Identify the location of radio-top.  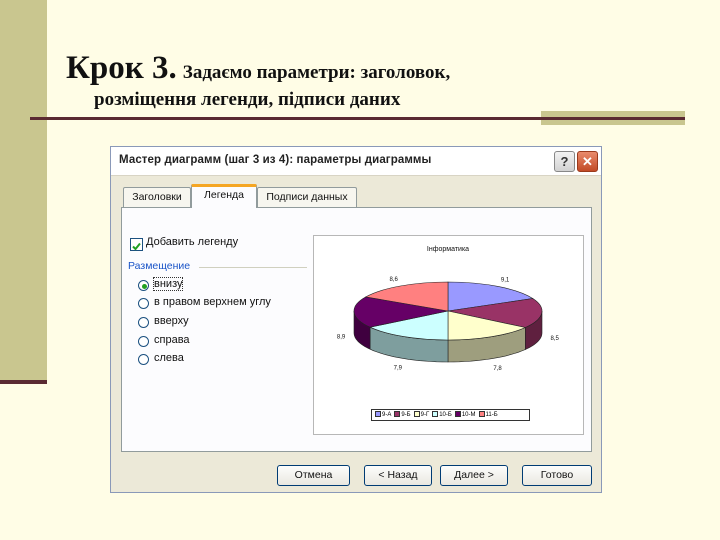
(143, 322).